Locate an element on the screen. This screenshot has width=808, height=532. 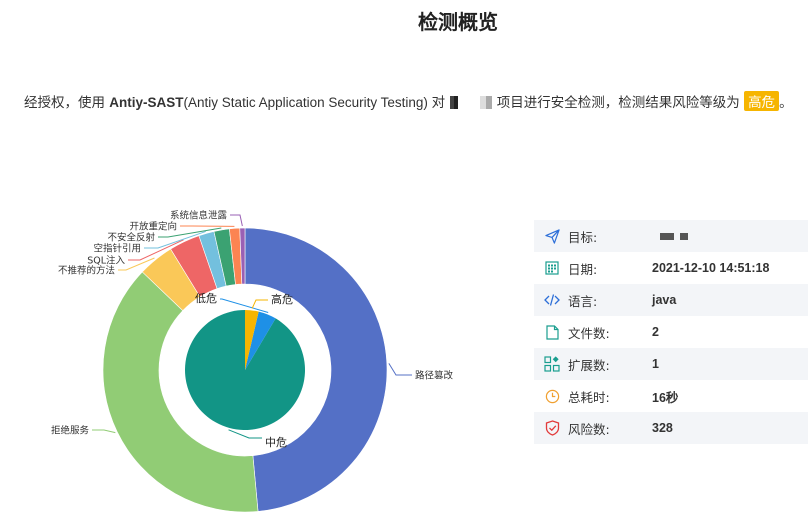
extension-count-value: 1 is located at coordinates (655, 364).